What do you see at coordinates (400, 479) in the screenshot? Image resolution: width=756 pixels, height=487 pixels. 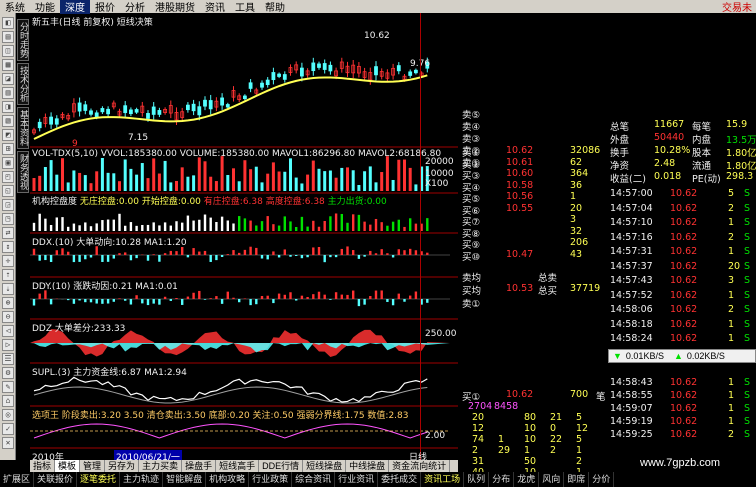 I see `status-tab-9: 委托成交` at bounding box center [400, 479].